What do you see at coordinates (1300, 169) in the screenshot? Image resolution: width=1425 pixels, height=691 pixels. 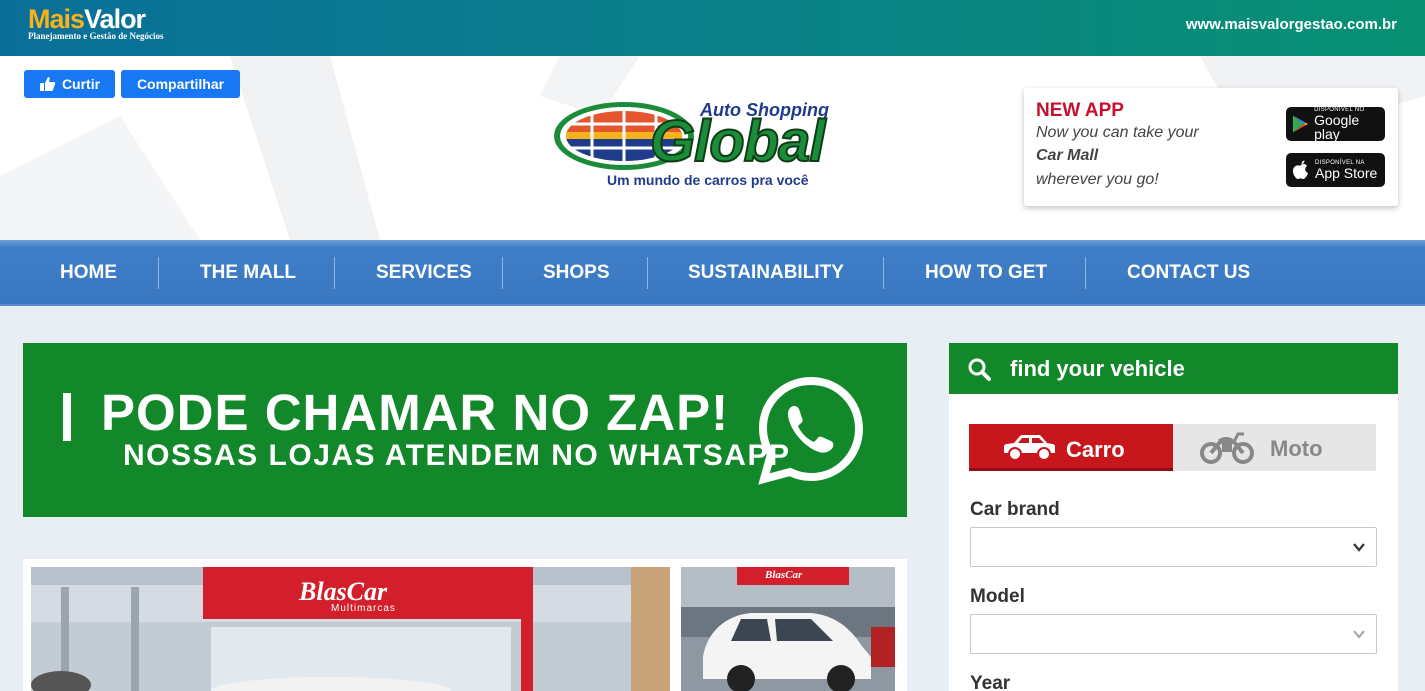 I see `apple-icon` at bounding box center [1300, 169].